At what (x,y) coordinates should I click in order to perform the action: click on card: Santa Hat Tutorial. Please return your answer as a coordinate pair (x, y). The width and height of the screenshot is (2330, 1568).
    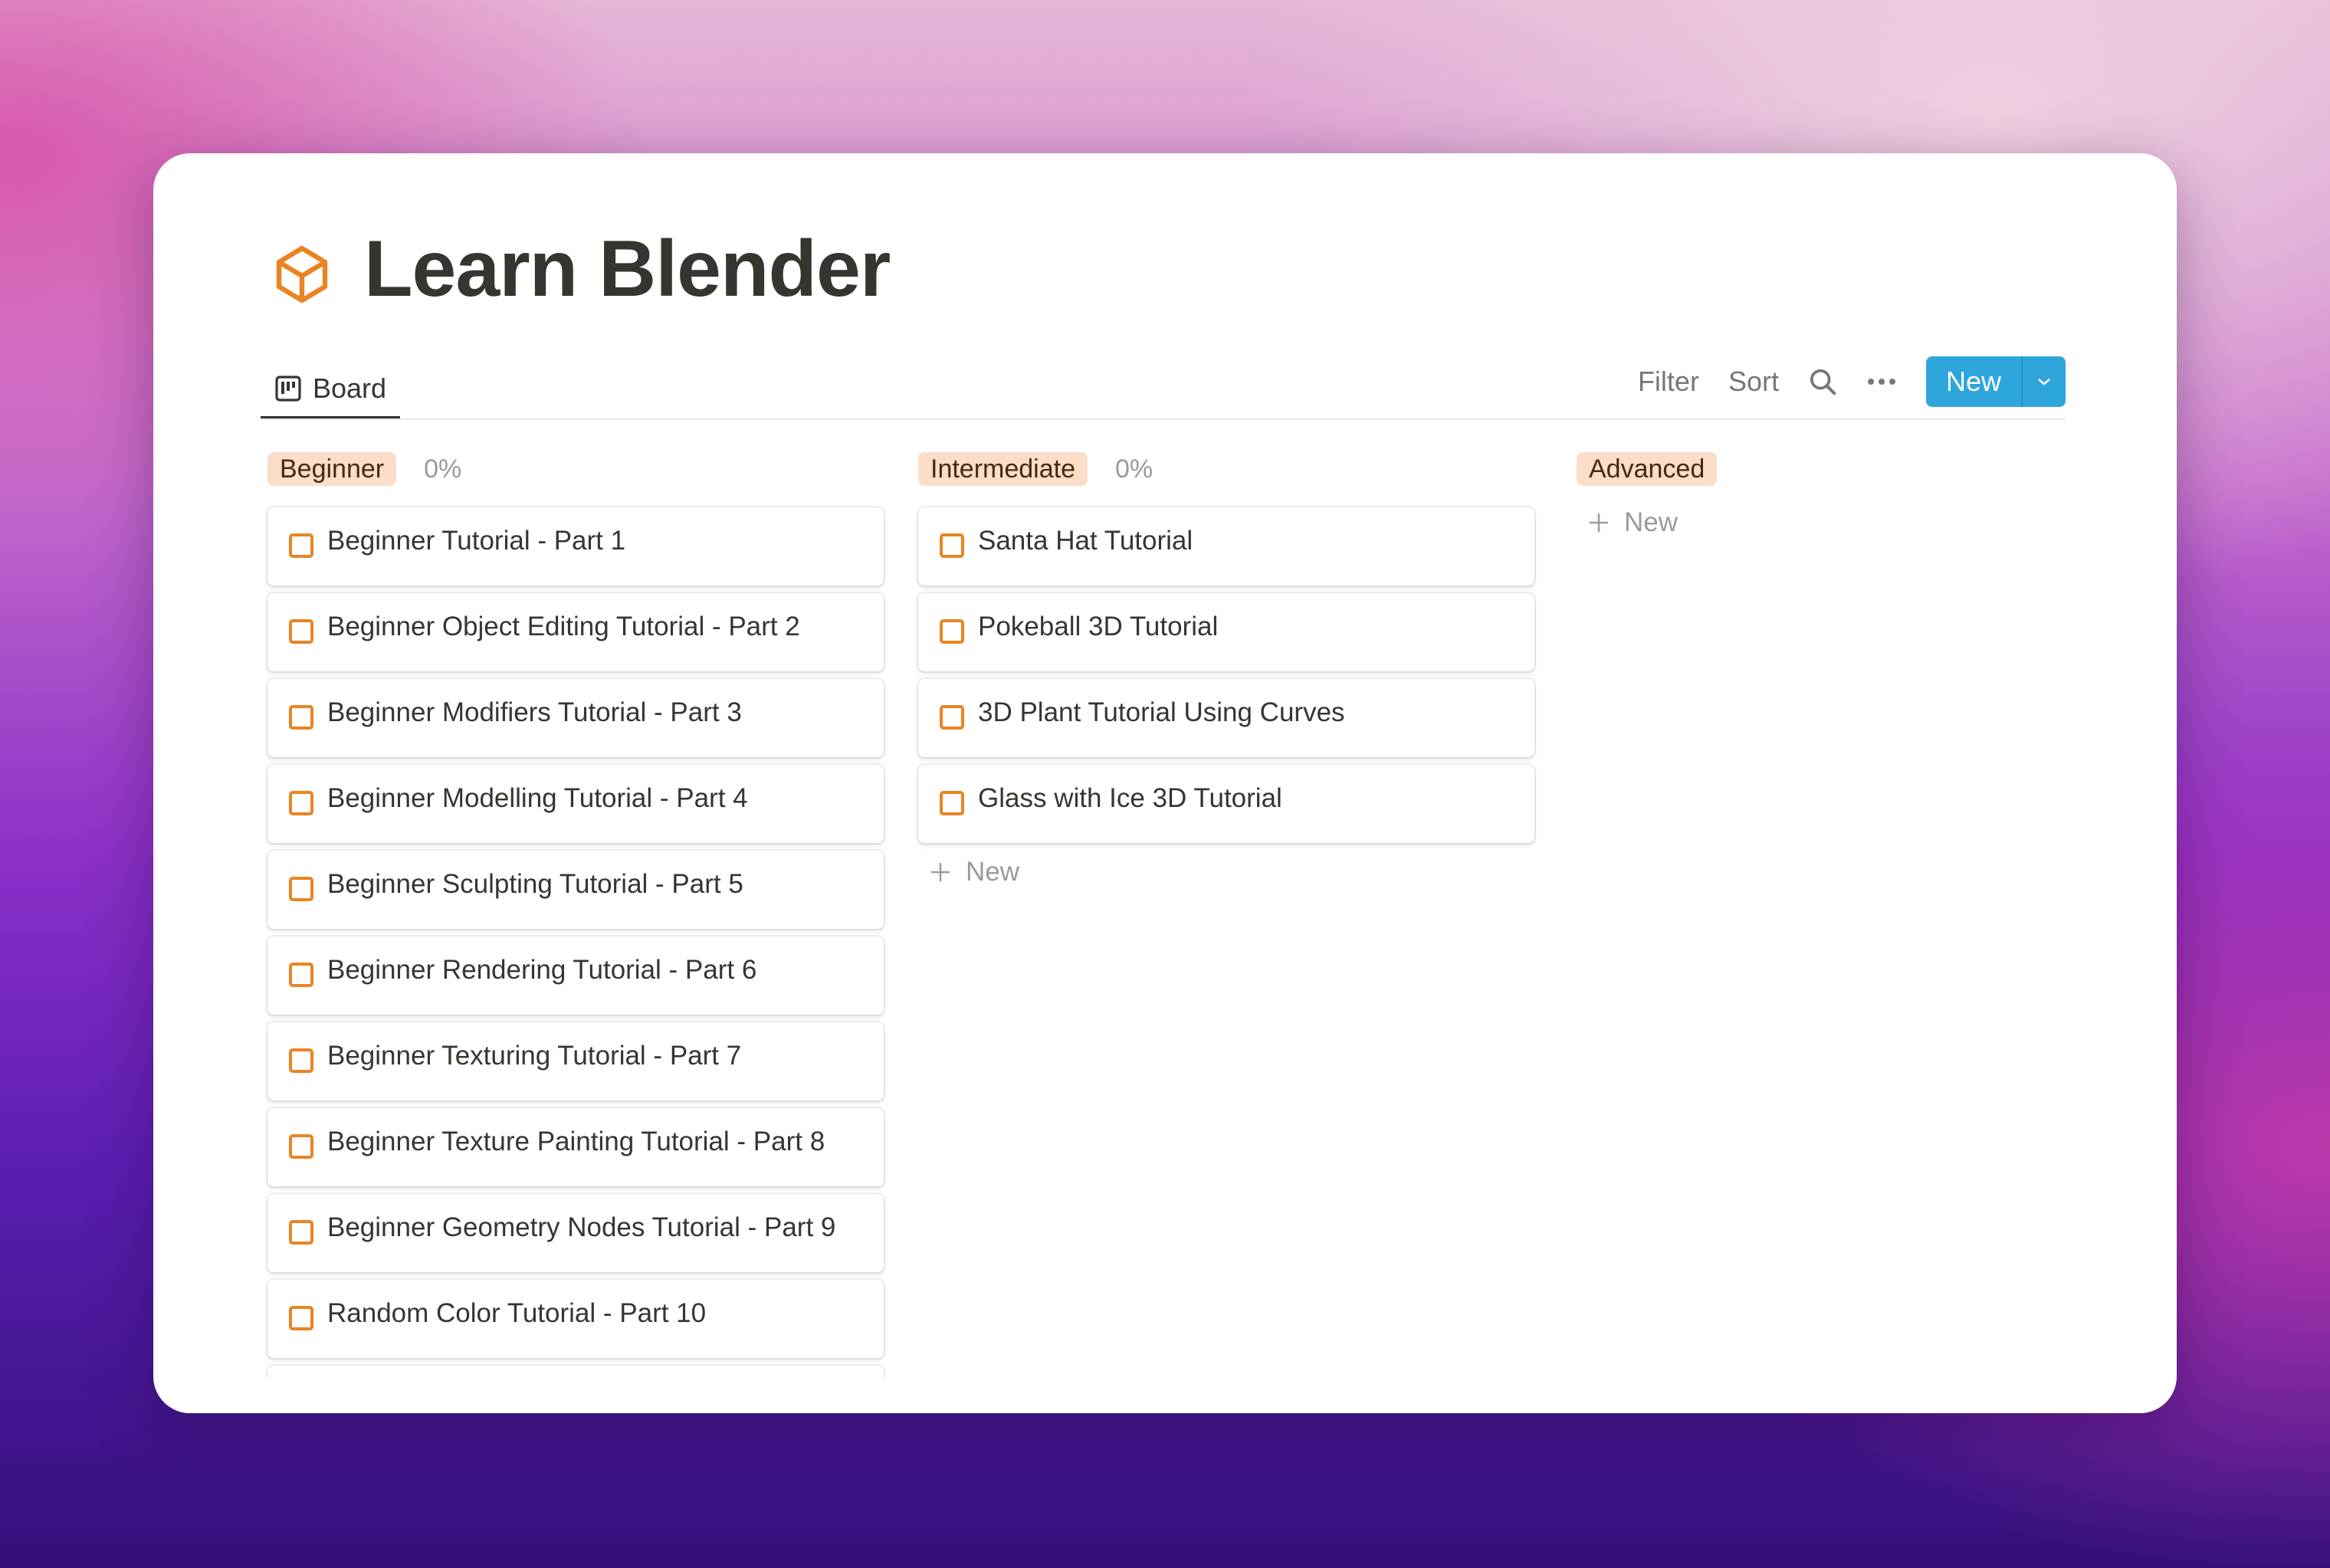
    Looking at the image, I should click on (1226, 546).